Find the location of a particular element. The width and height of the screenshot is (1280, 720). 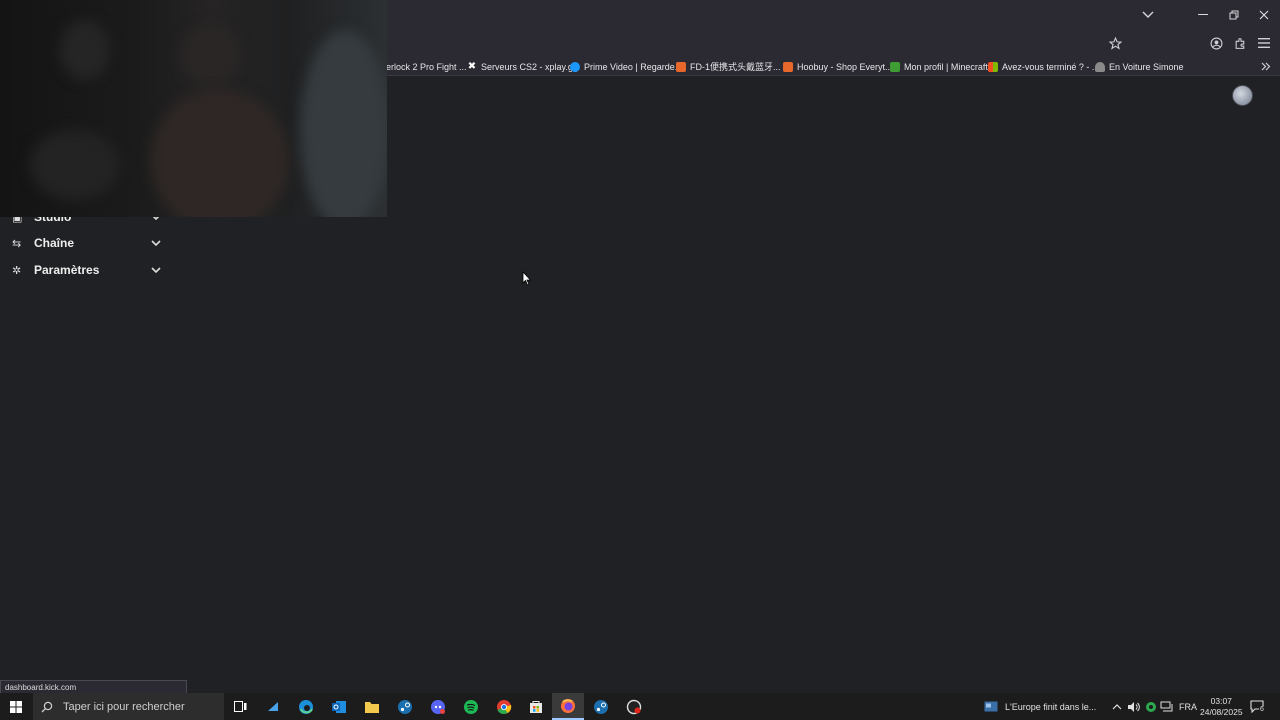

hoobuy-icon is located at coordinates (788, 66).